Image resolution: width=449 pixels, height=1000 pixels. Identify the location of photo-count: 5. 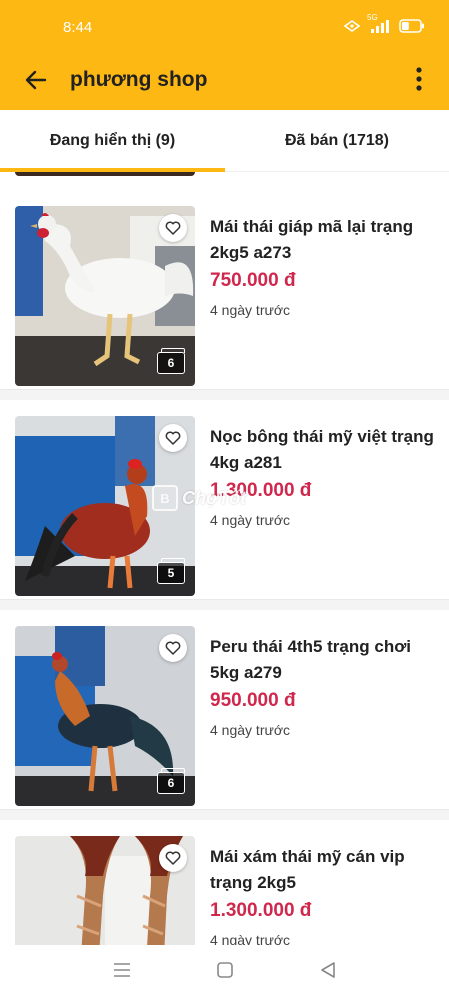
(171, 573).